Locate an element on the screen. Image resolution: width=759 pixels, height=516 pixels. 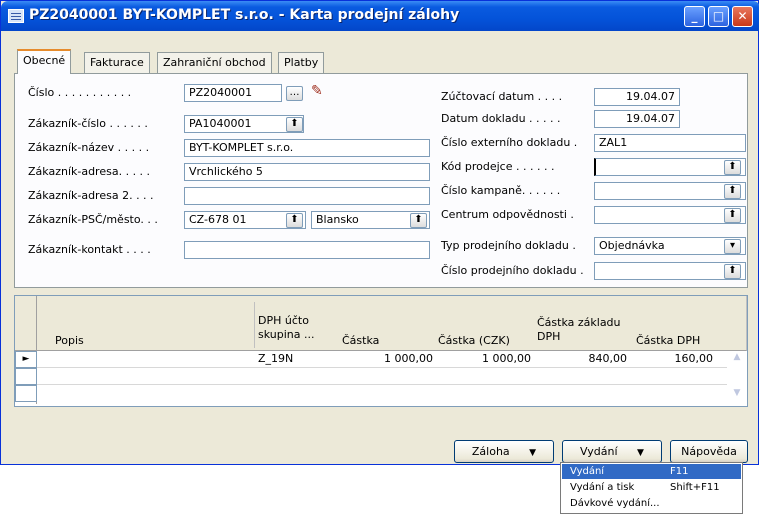
col-zaklad-line2: DPH is located at coordinates (549, 336).